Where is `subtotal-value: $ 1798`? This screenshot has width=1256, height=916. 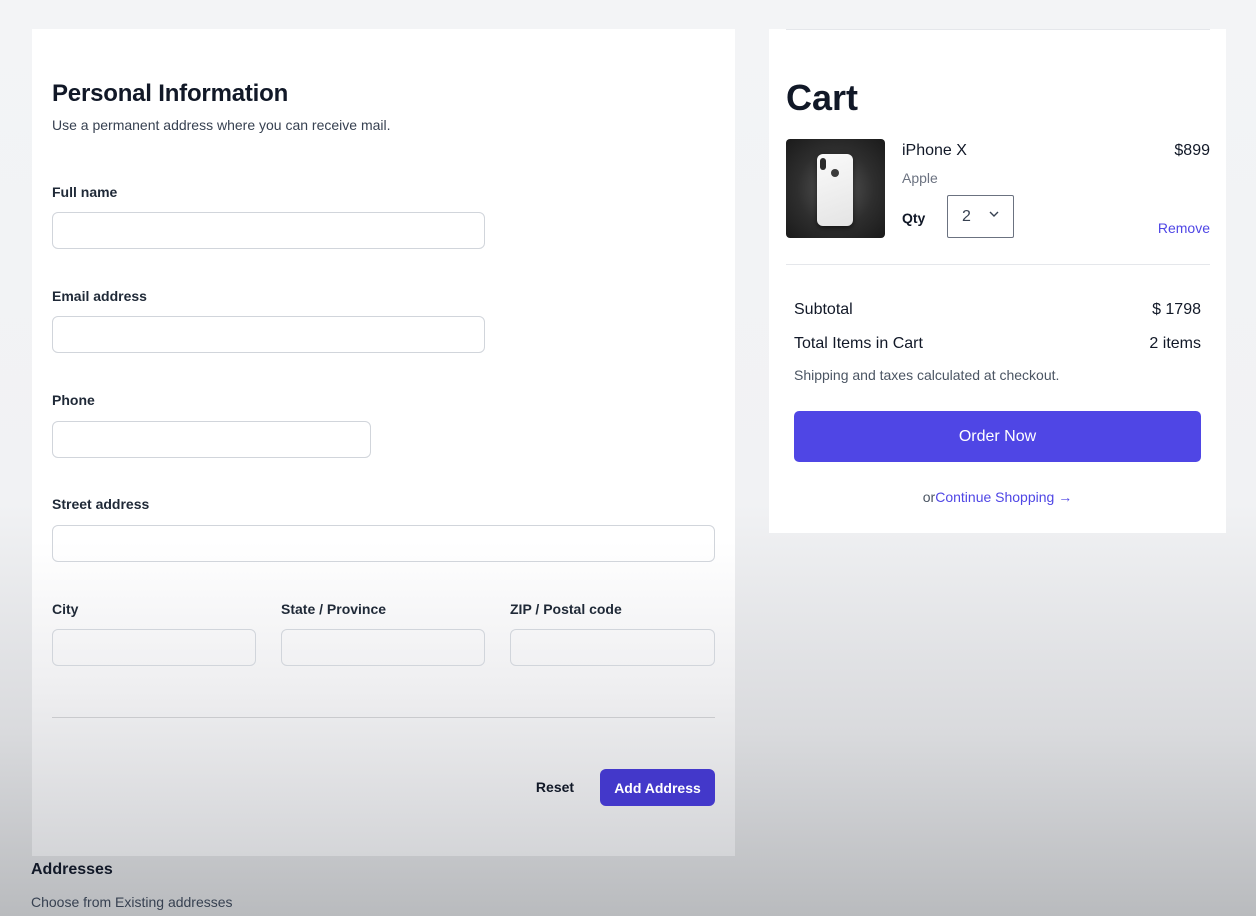
subtotal-value: $ 1798 is located at coordinates (1176, 309).